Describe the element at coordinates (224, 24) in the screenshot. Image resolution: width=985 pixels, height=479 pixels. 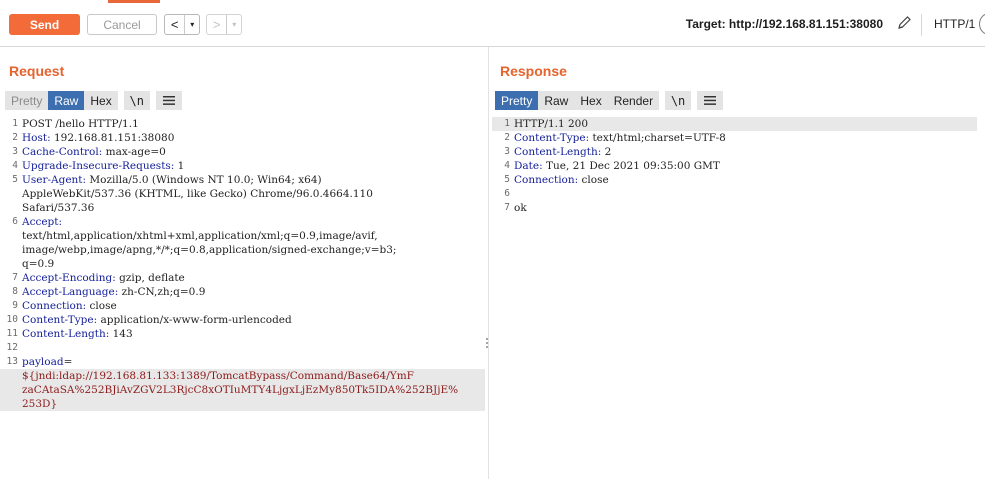
I see `history-forward-button: > ▾` at that location.